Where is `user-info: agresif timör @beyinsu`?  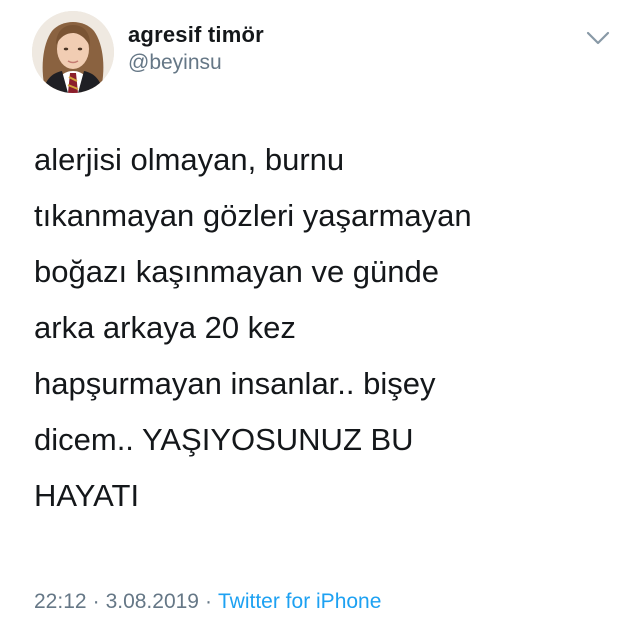 user-info: agresif timör @beyinsu is located at coordinates (196, 49).